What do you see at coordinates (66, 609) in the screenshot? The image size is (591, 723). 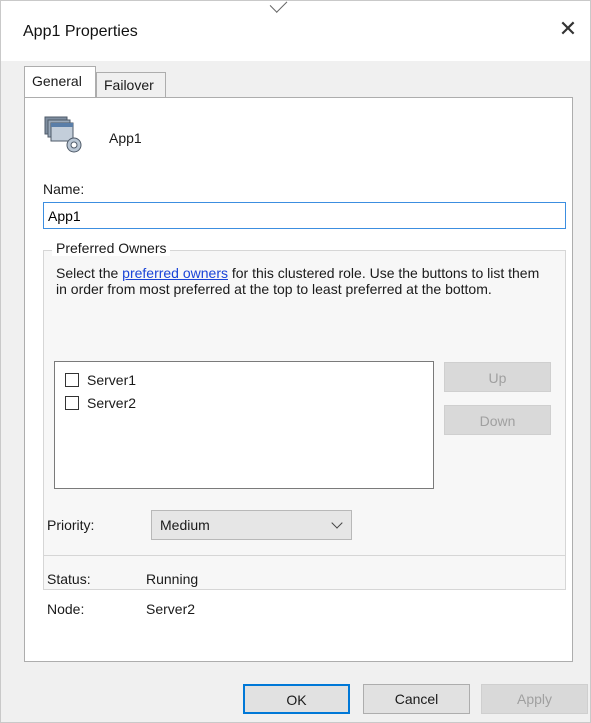 I see `node-label: Node:` at bounding box center [66, 609].